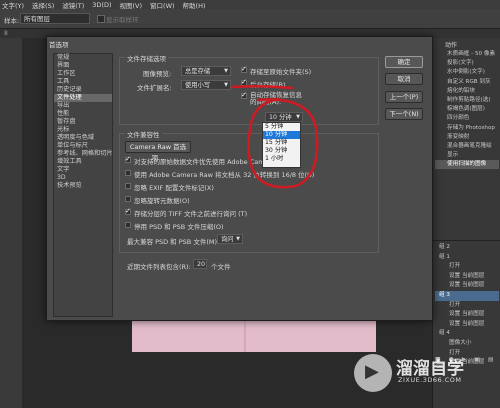 The width and height of the screenshot is (500, 408). What do you see at coordinates (283, 143) in the screenshot?
I see `annotation-circle` at bounding box center [283, 143].